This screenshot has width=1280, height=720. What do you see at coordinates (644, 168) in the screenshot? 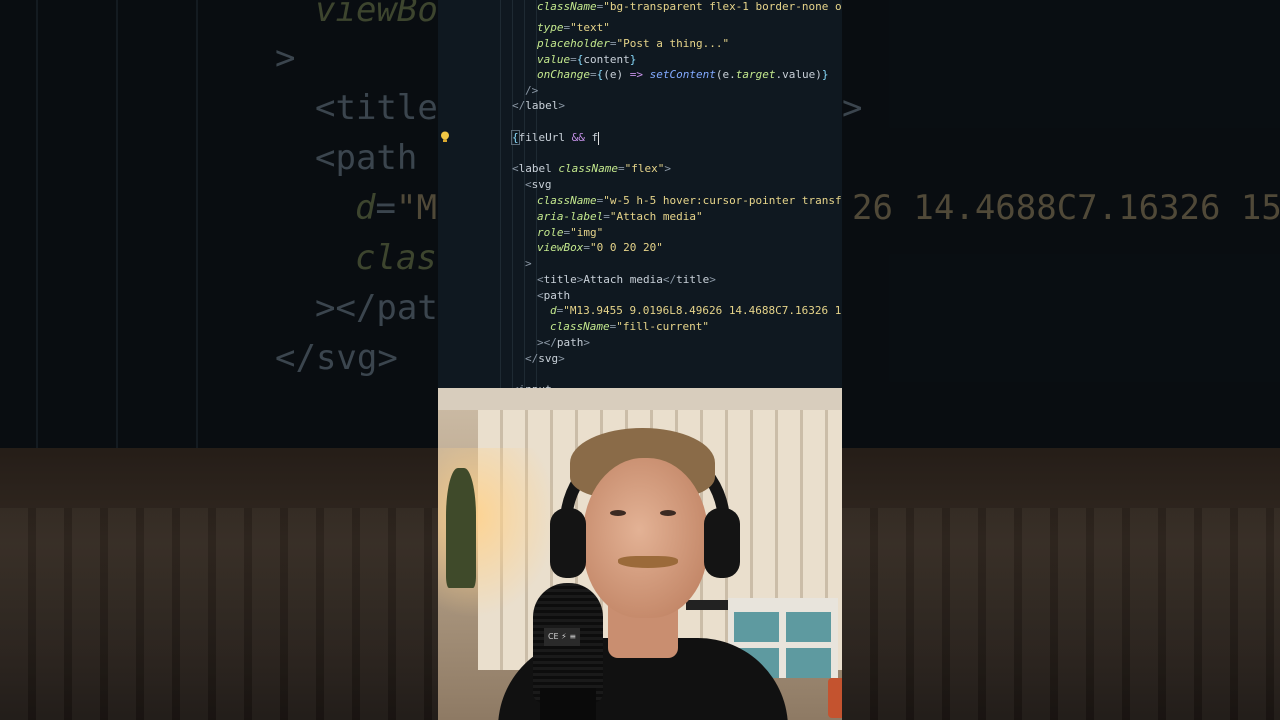
I see `code-token: "flex"` at bounding box center [644, 168].